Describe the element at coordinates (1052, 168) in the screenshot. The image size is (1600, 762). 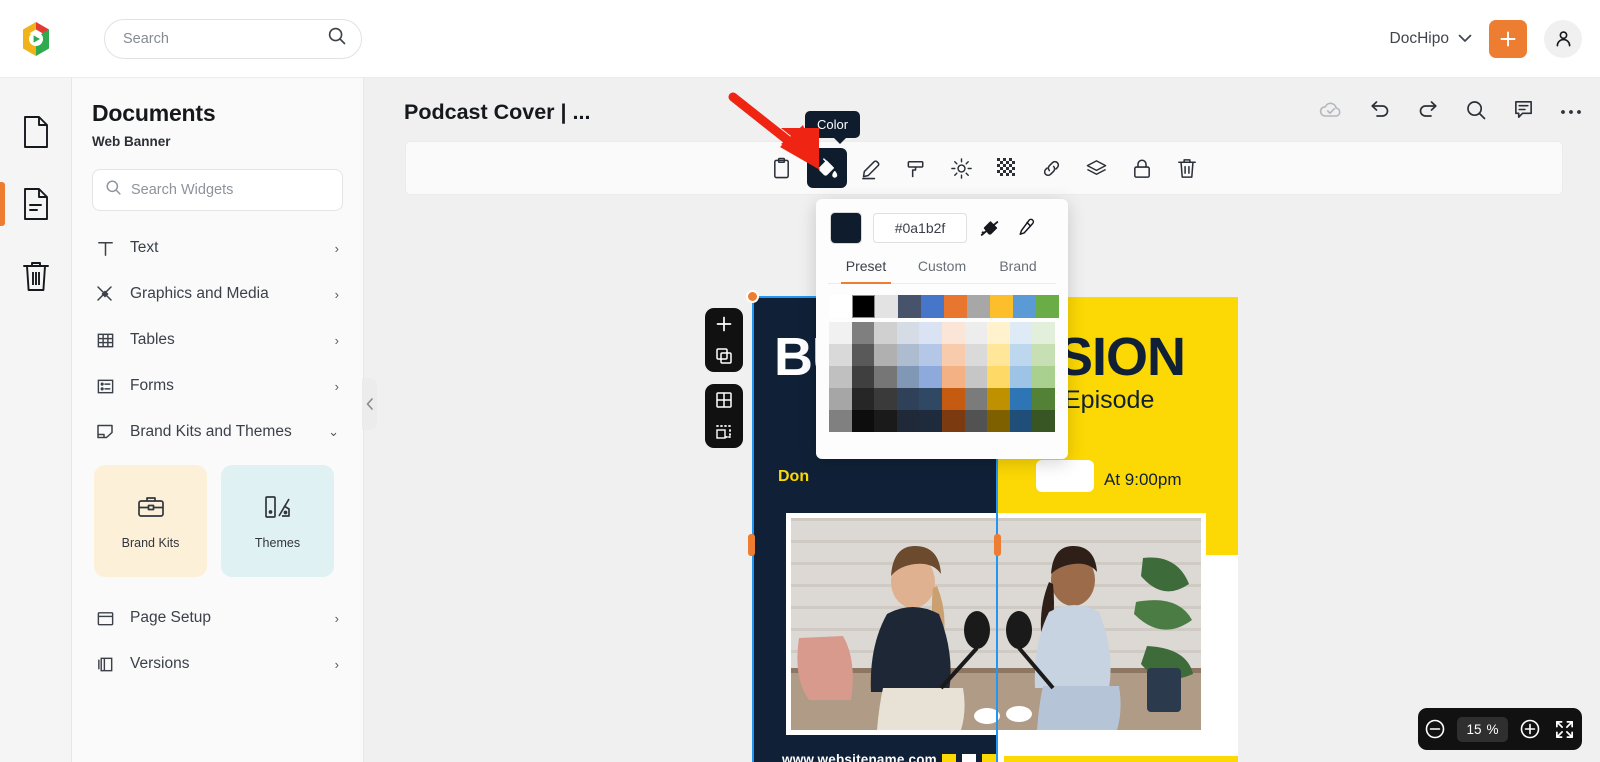
I see `link-icon` at that location.